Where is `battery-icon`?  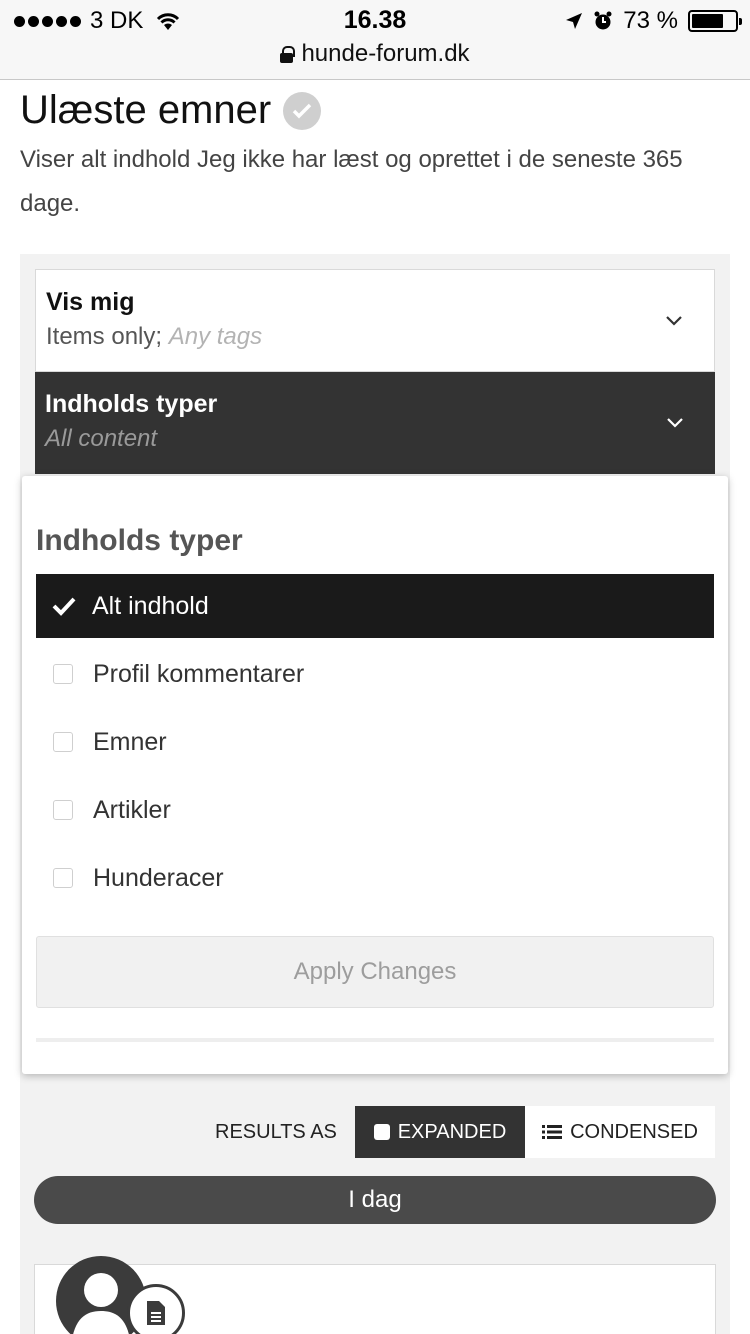
battery-icon is located at coordinates (715, 21).